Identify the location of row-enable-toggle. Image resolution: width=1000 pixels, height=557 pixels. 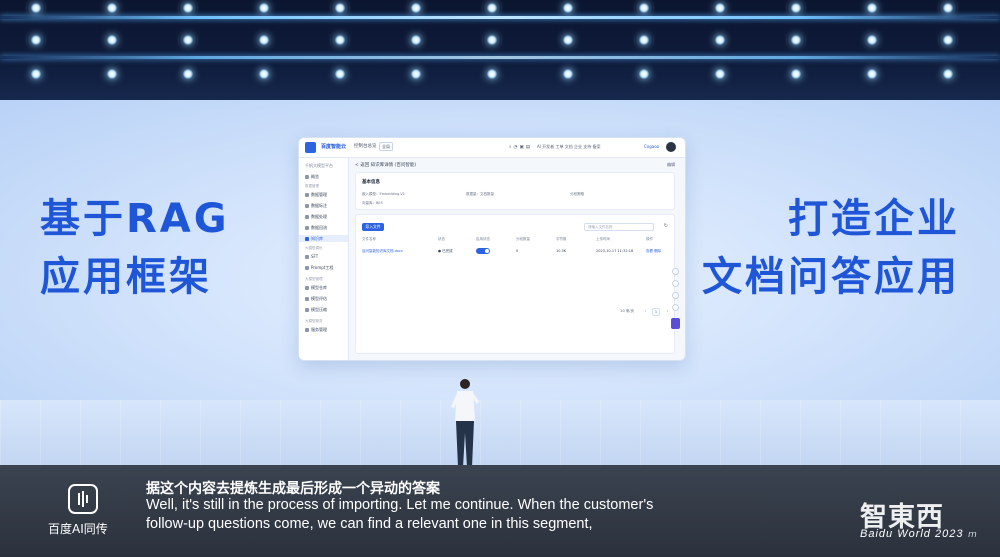
(483, 251).